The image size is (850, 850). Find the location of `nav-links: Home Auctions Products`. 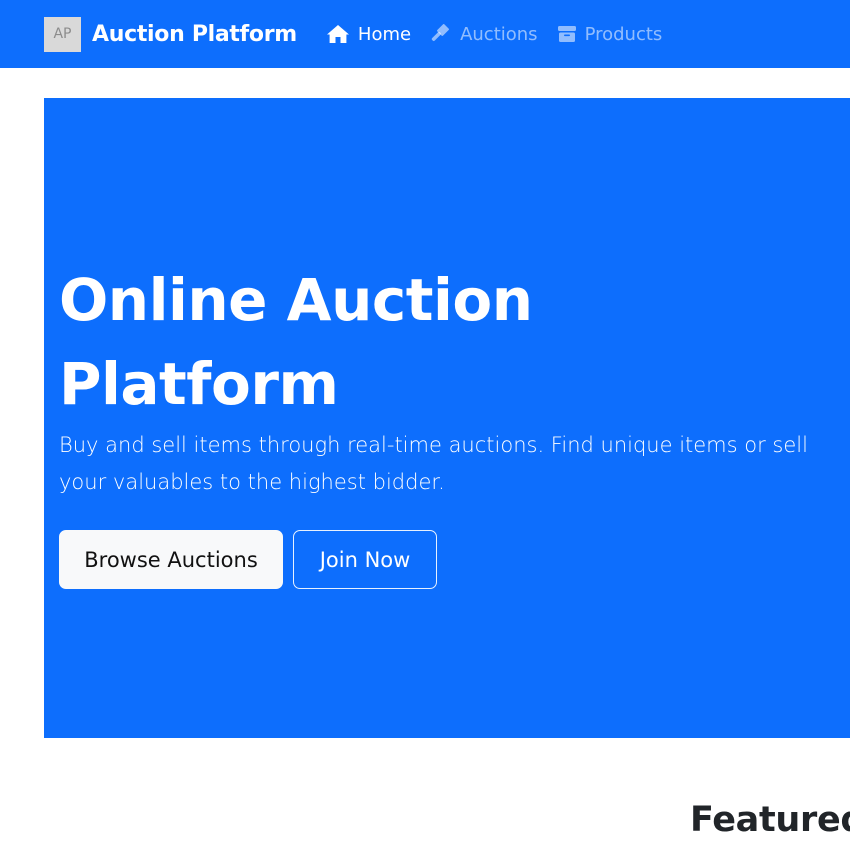

nav-links: Home Auctions Products is located at coordinates (503, 34).